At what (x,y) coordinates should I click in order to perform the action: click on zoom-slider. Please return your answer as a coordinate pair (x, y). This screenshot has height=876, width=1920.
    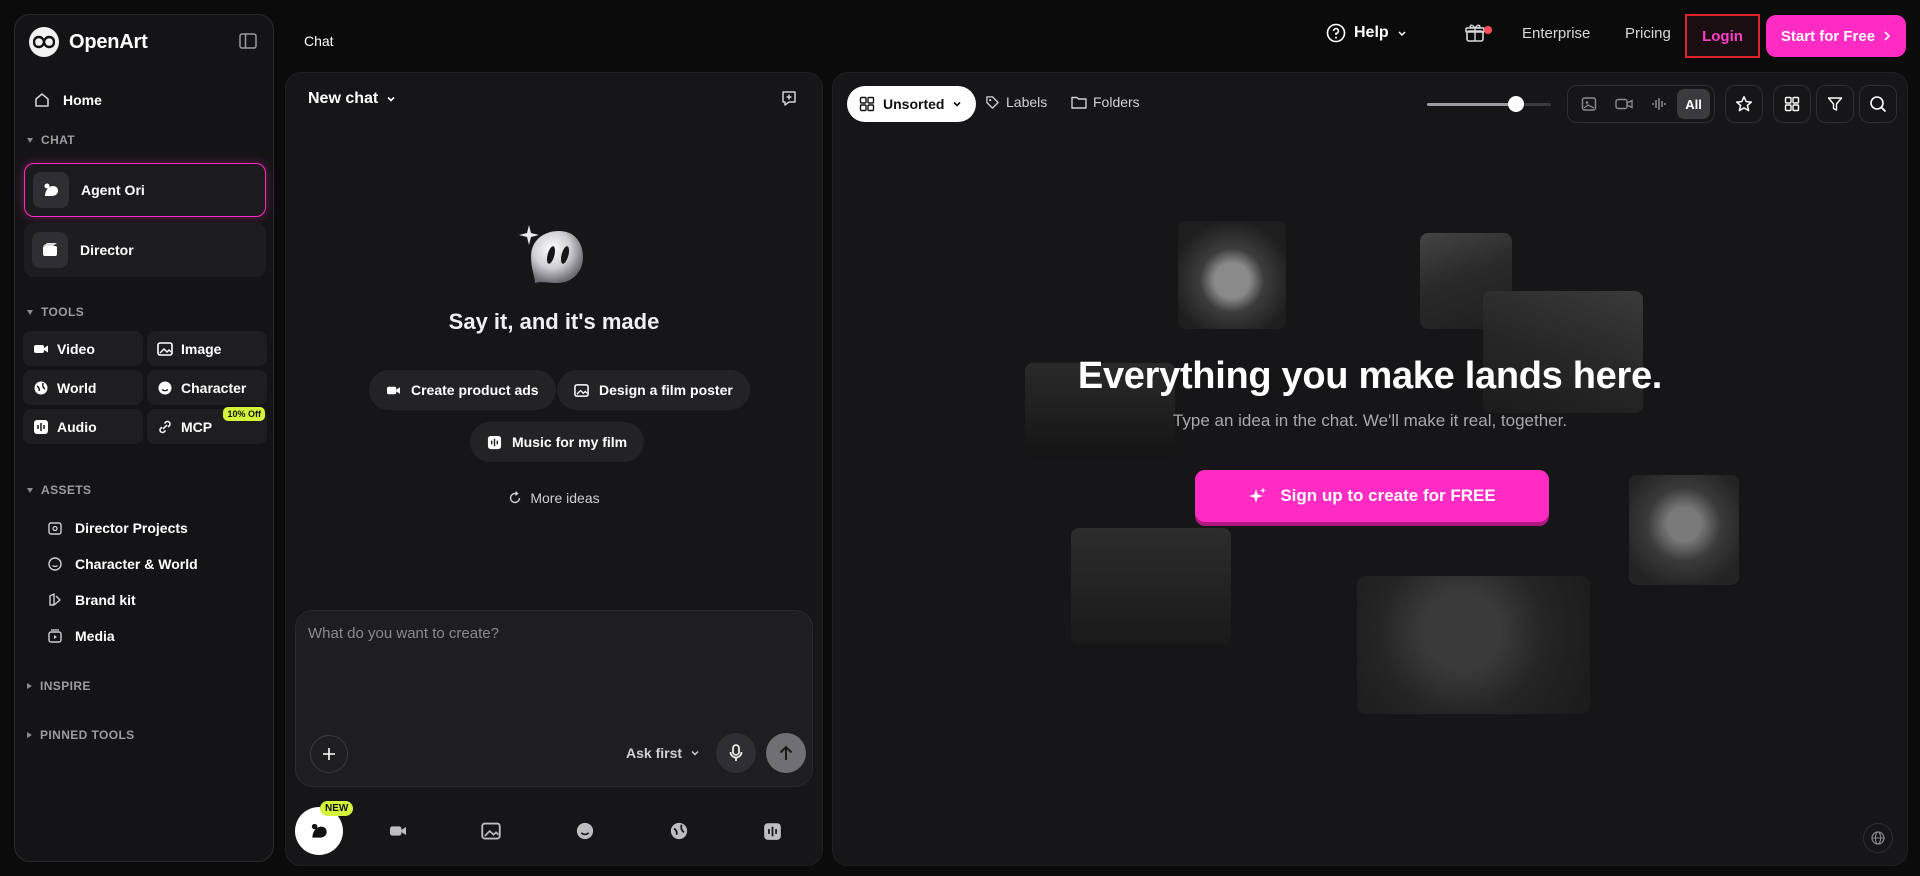
    Looking at the image, I should click on (1489, 104).